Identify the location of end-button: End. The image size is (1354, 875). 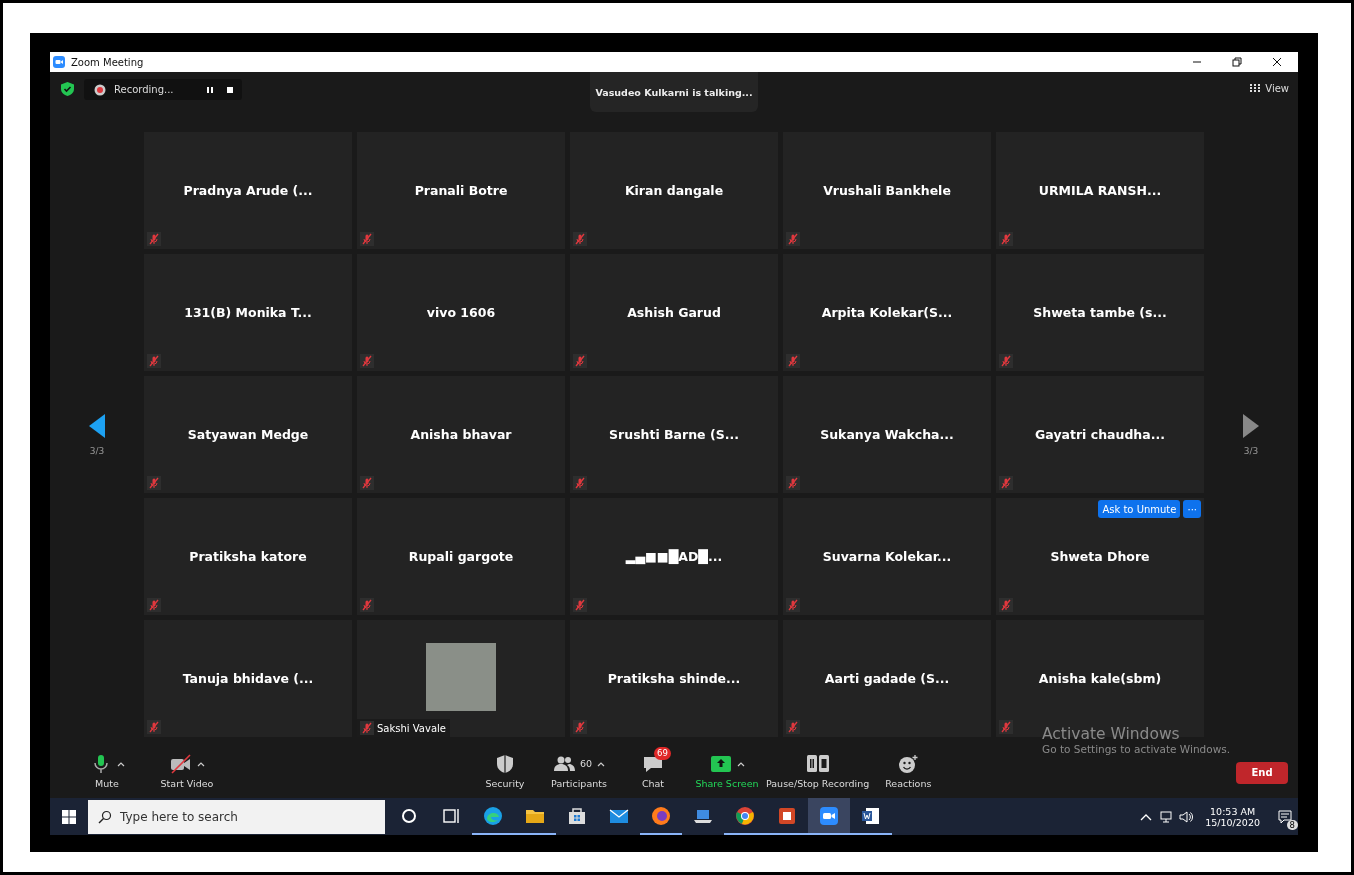
(1262, 772).